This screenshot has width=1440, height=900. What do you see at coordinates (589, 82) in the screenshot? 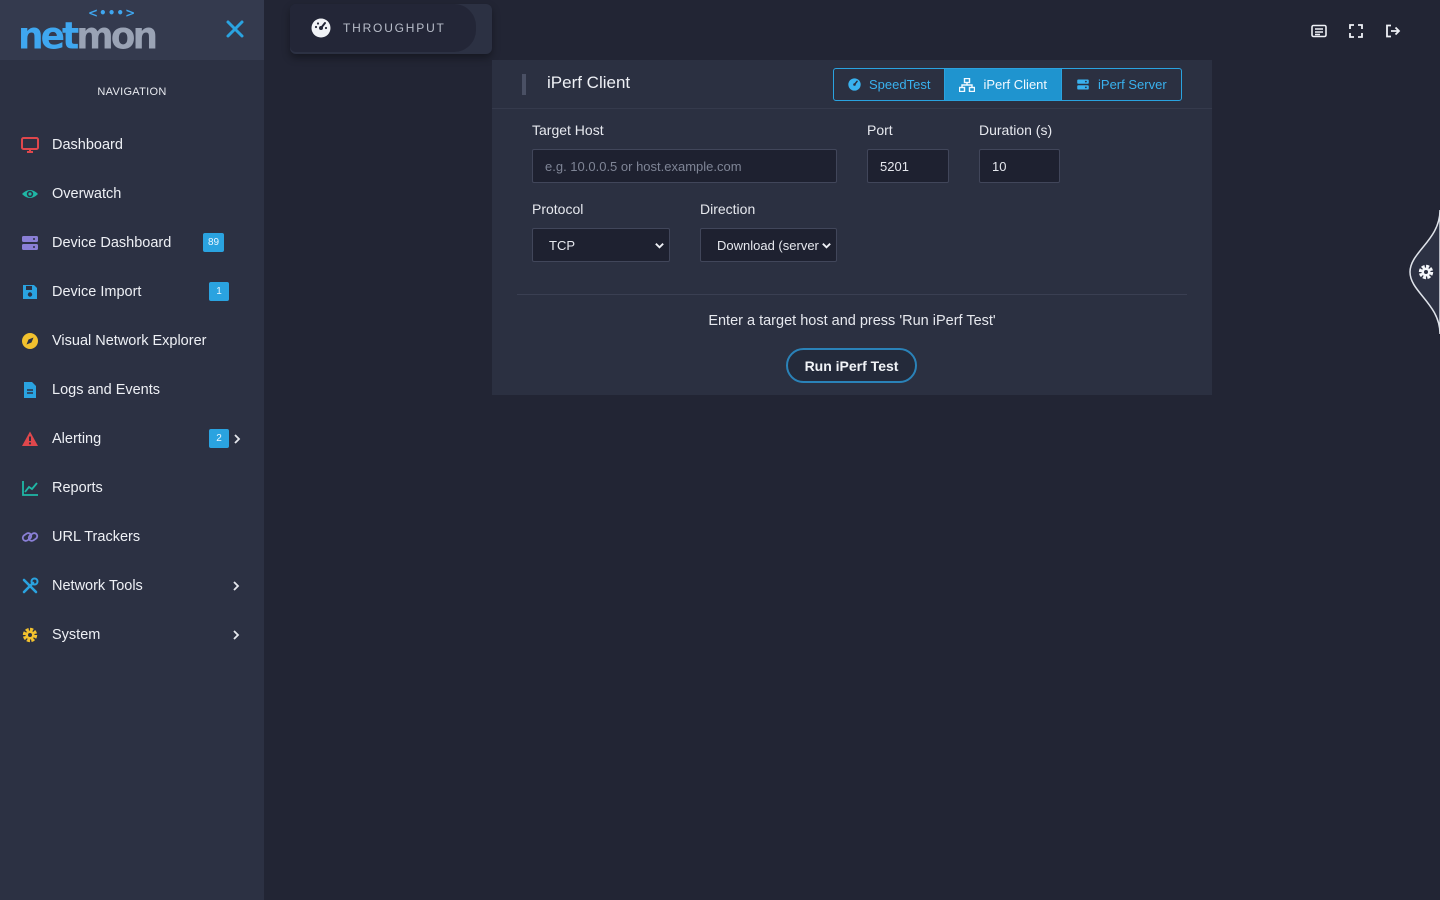
I see `card-title: iPerf Client` at bounding box center [589, 82].